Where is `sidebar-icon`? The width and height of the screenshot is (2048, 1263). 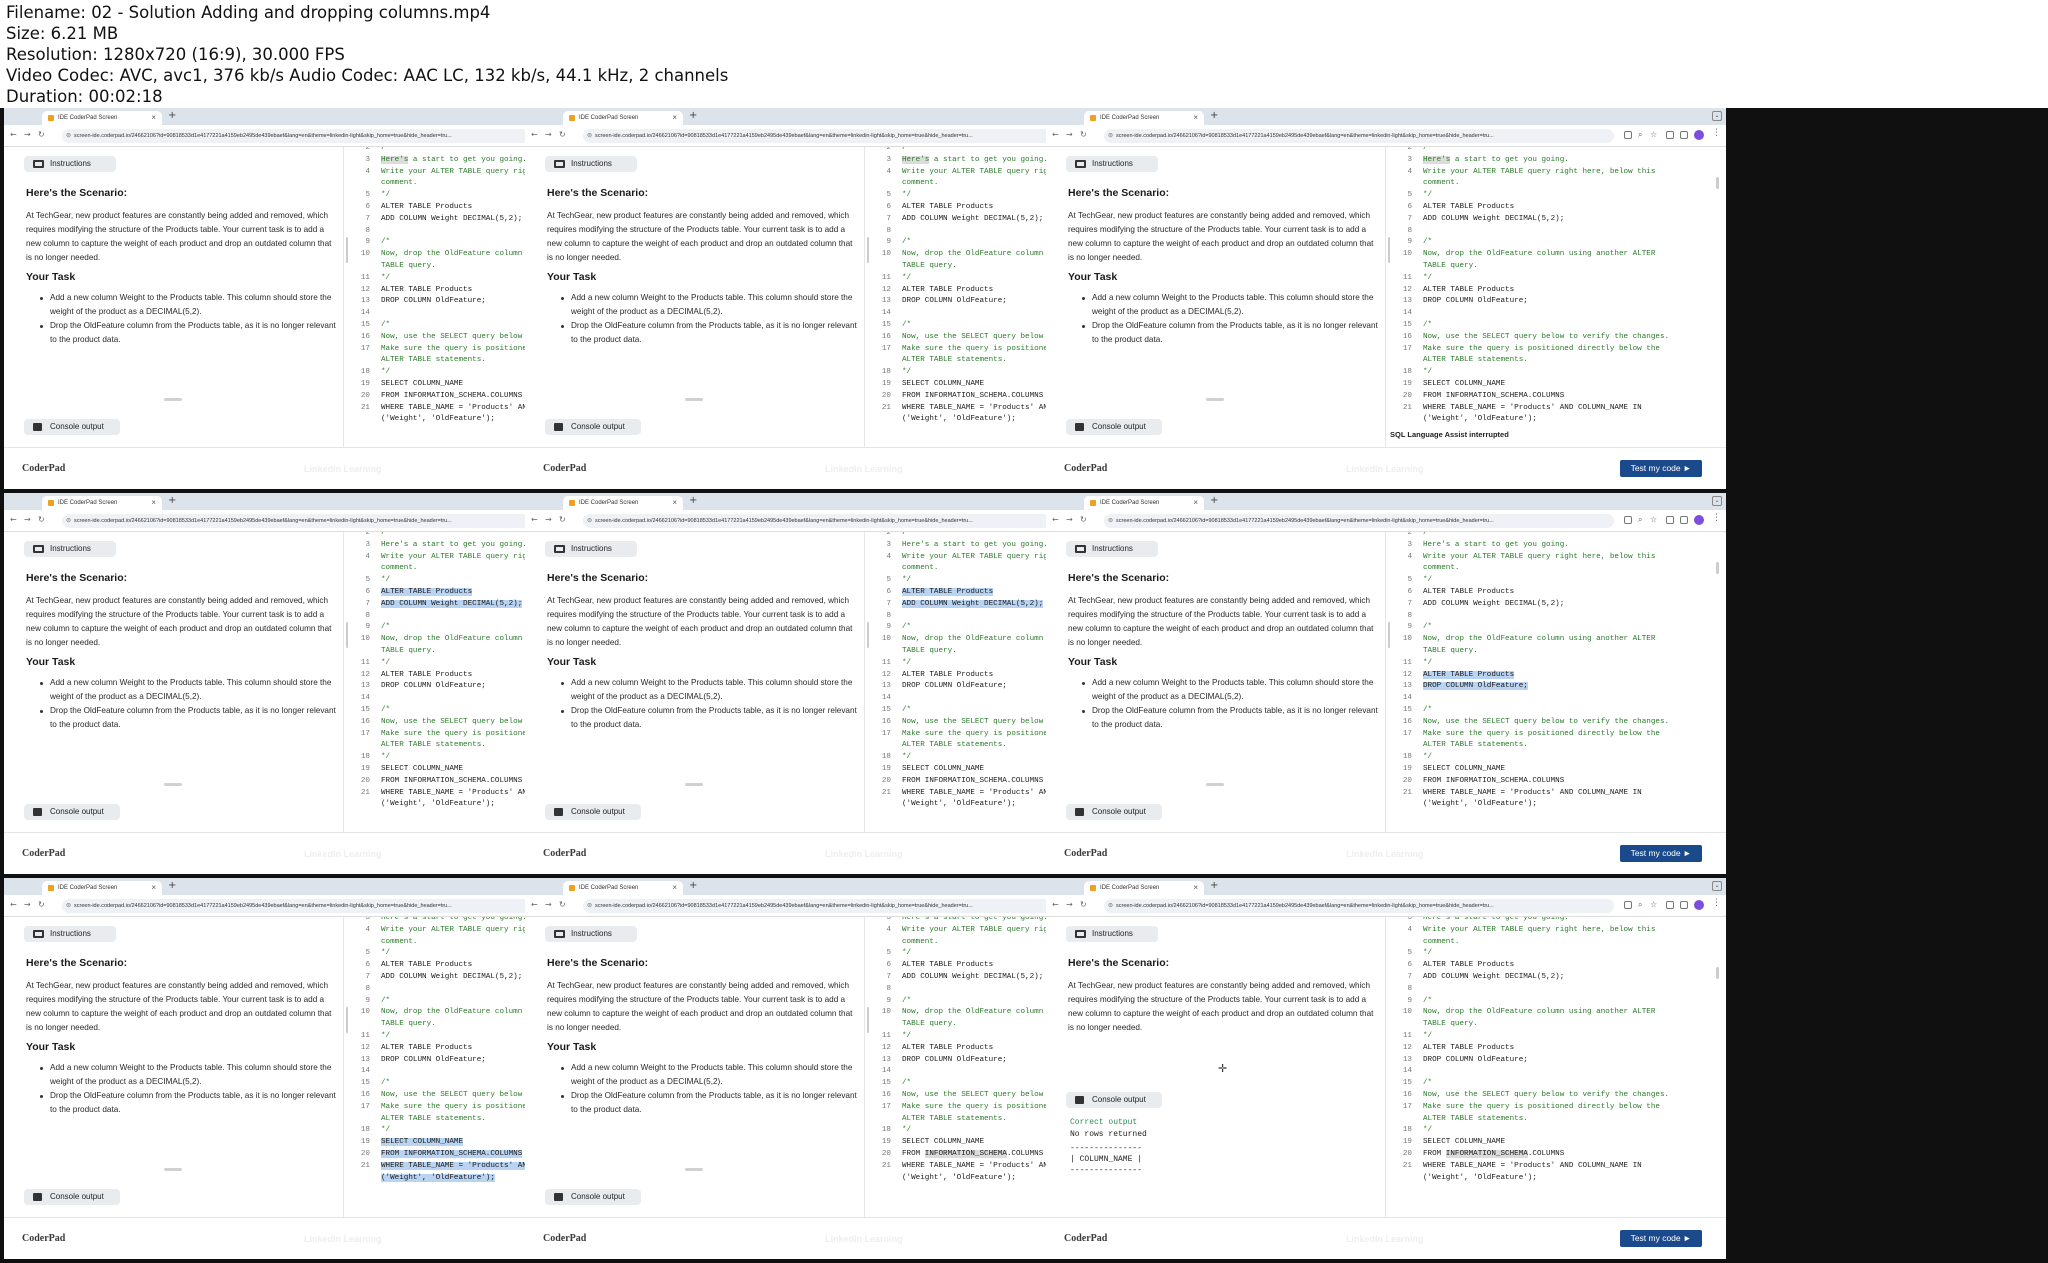
sidebar-icon is located at coordinates (1684, 135).